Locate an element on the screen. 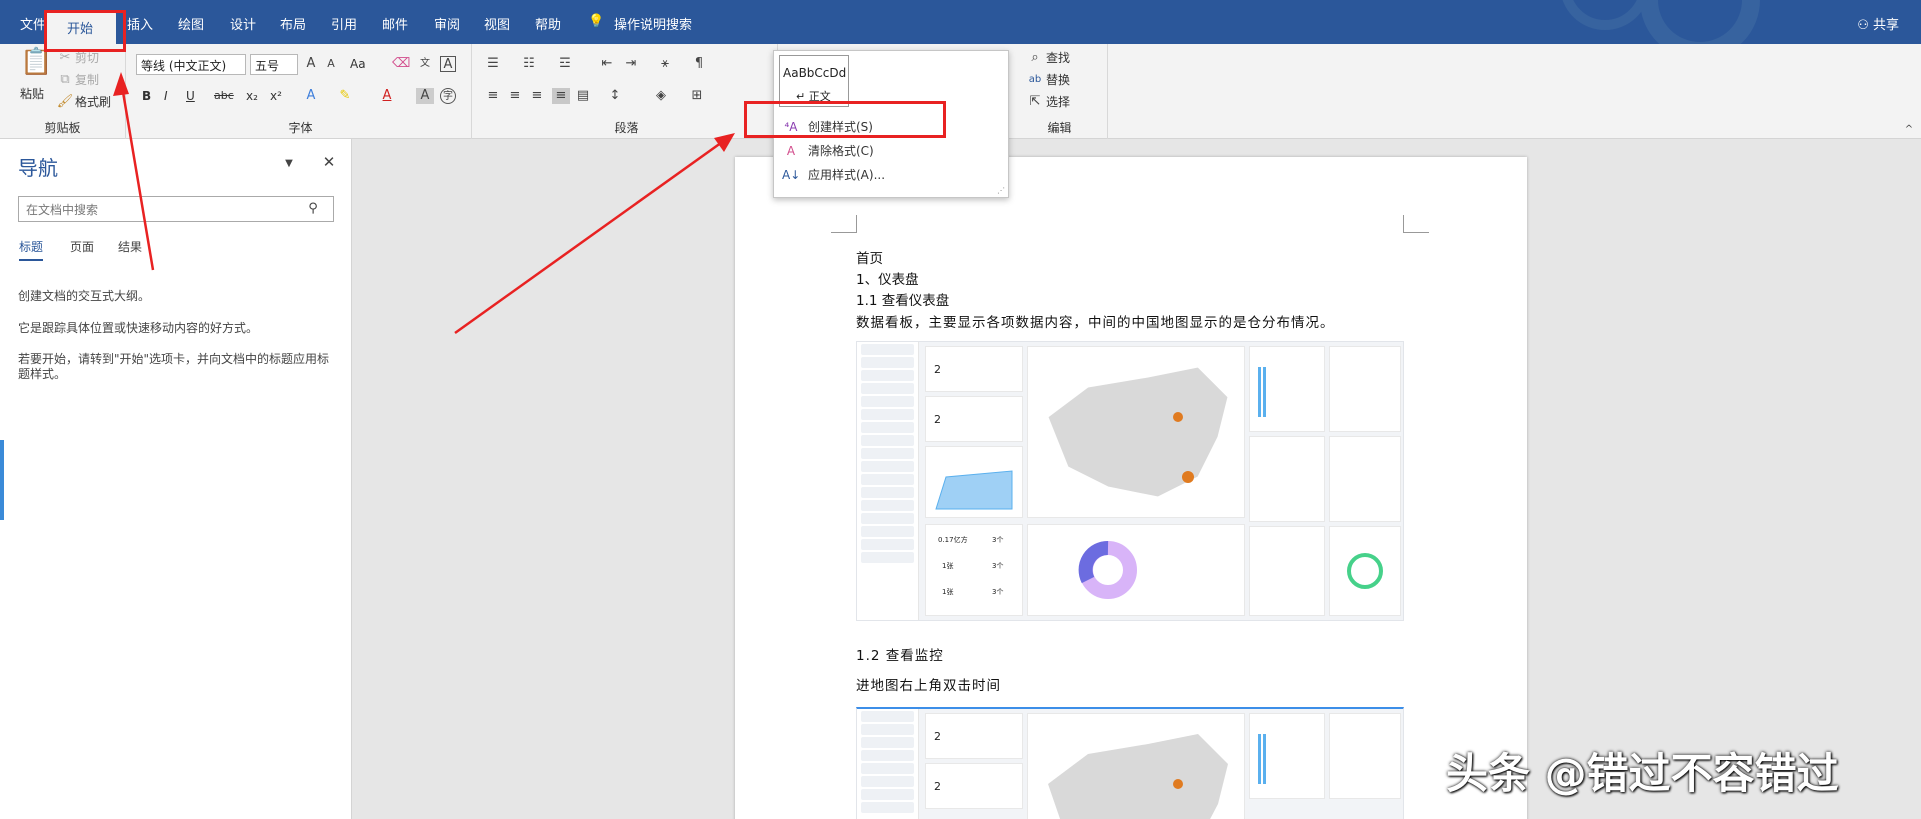 Image resolution: width=1921 pixels, height=819 pixels. arrow-to-create-style is located at coordinates (590, 236).